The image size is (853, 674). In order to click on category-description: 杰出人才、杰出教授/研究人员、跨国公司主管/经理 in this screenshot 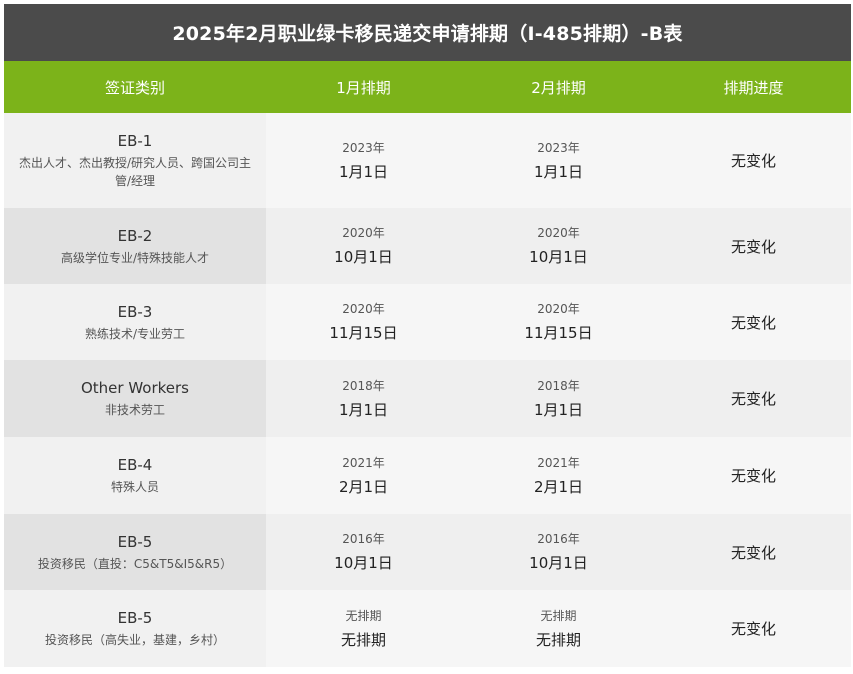, I will do `click(135, 172)`.